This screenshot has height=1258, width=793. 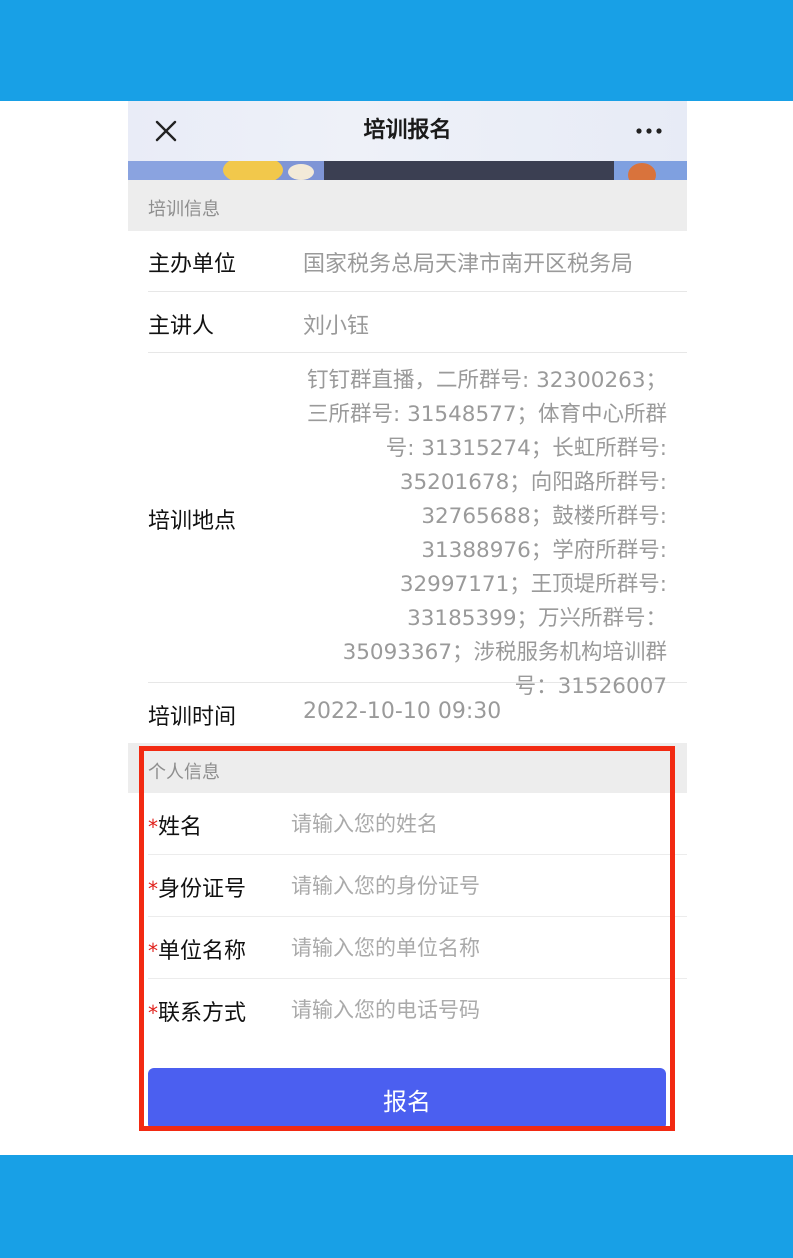 I want to click on form-row-company: *单位名称, so click(x=417, y=948).